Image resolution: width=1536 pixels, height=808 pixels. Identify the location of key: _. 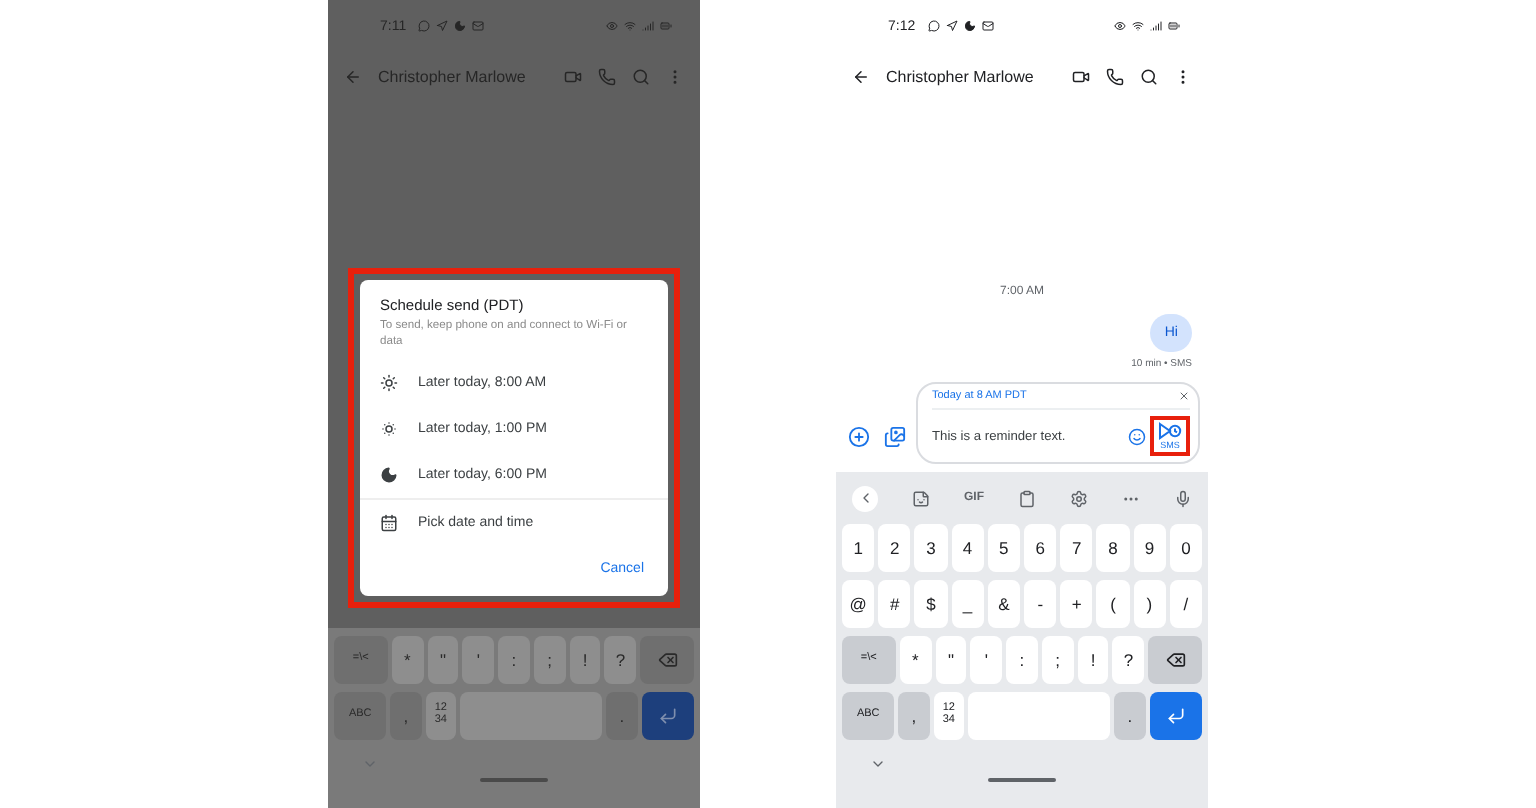
(967, 604).